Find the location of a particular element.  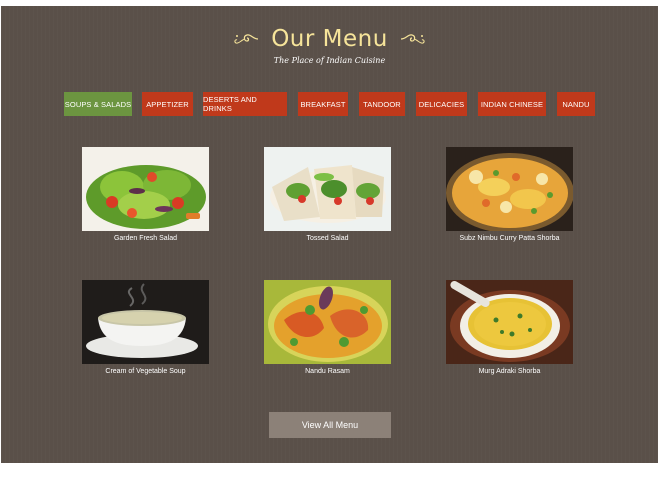

menu-item: Cream of Vegetable Soup is located at coordinates (145, 327).